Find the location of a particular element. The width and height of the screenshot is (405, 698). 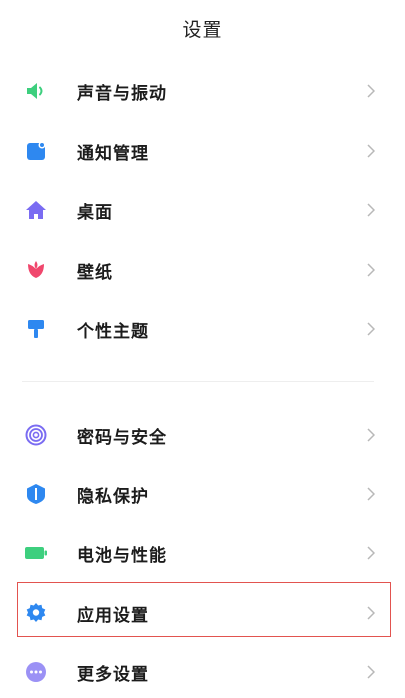

settings-item-theme: 个性主题 is located at coordinates (202, 329).